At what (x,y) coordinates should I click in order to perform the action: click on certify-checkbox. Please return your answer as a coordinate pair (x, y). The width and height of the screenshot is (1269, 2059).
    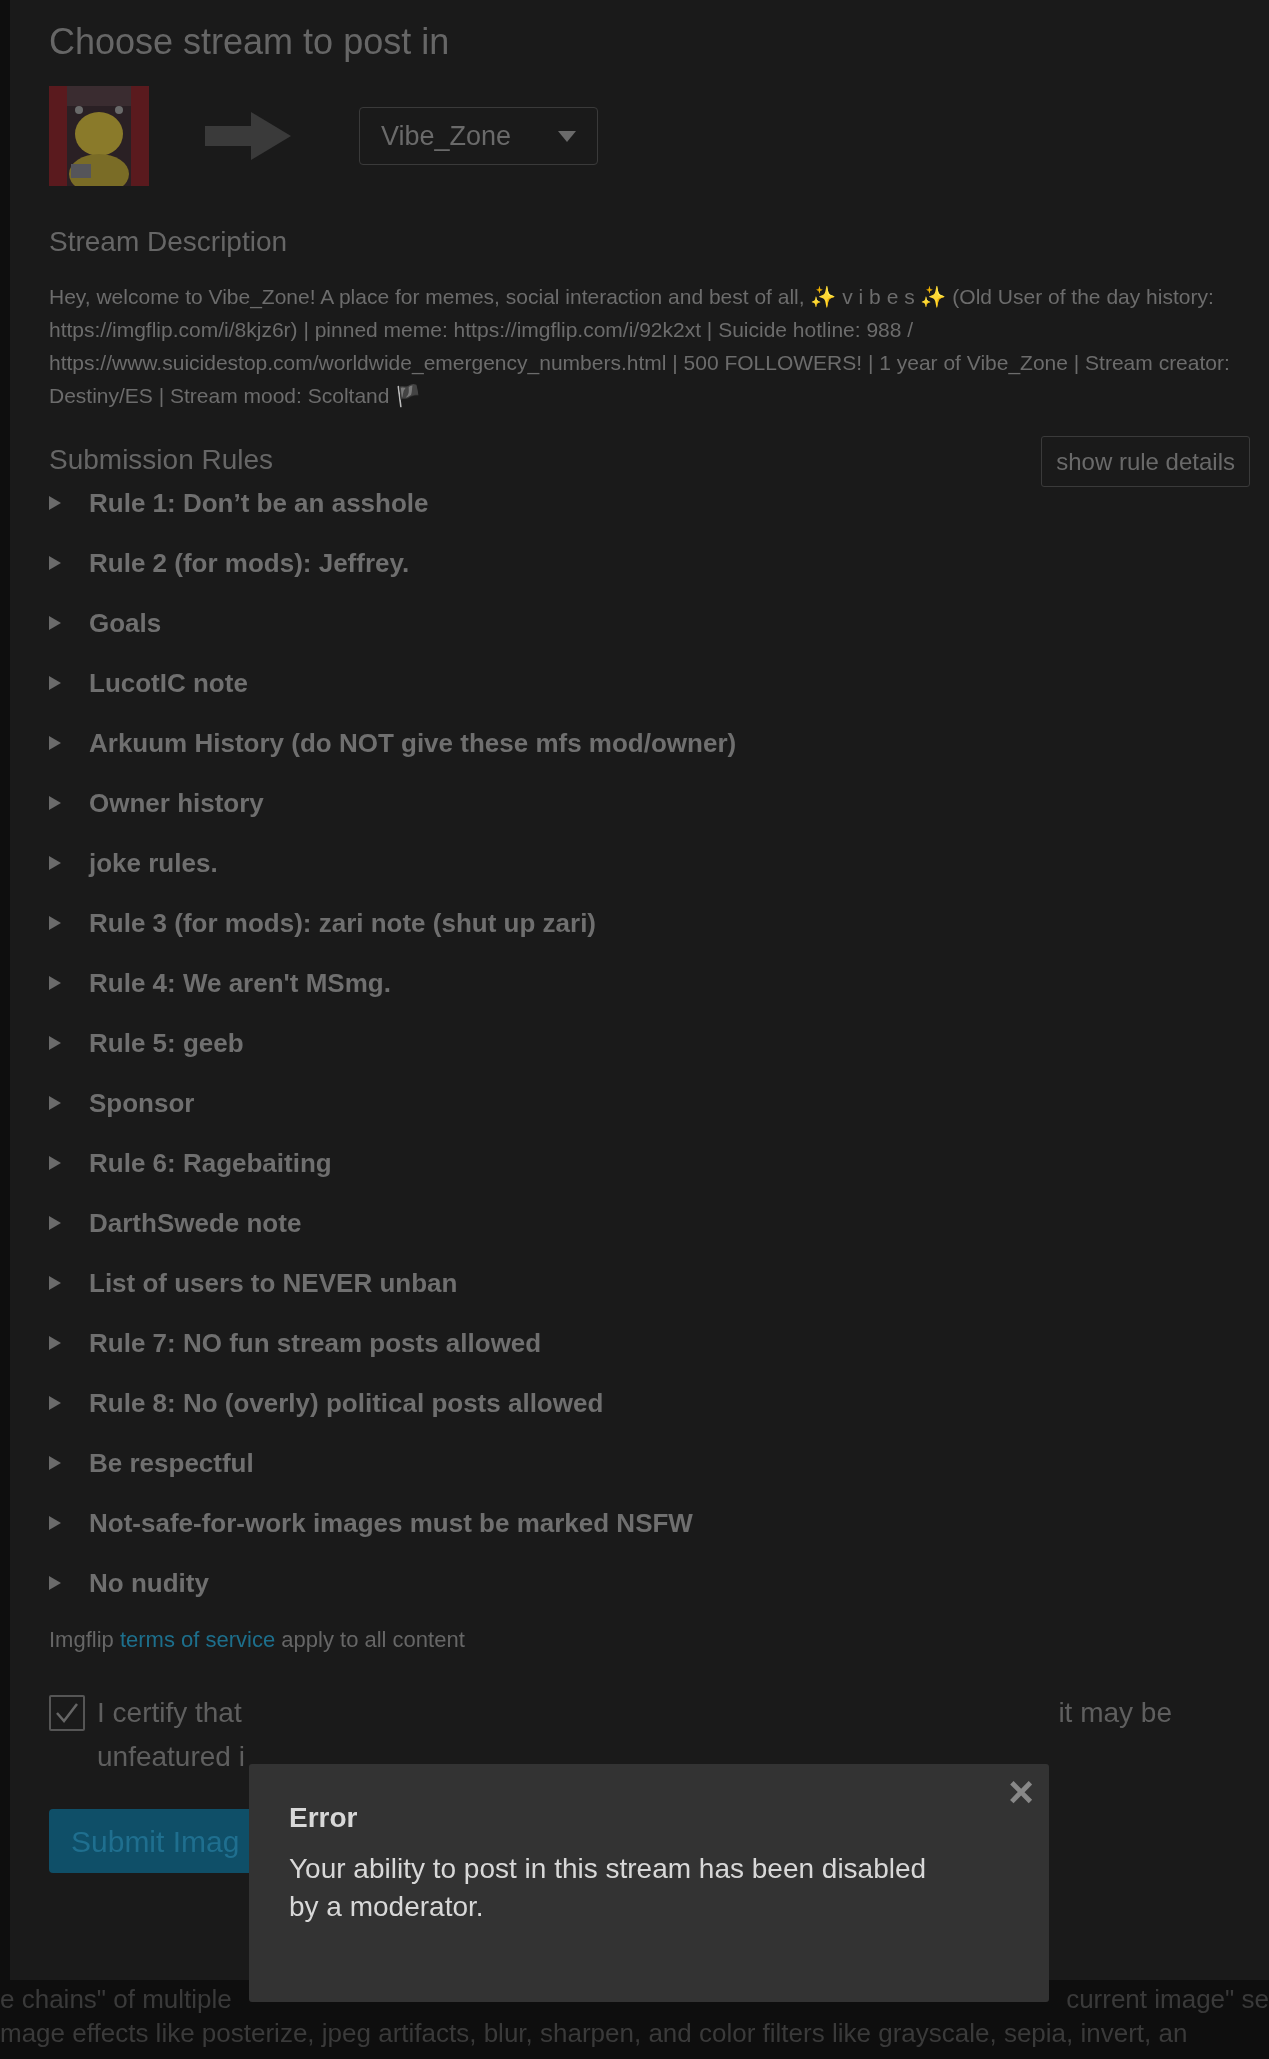
    Looking at the image, I should click on (67, 1713).